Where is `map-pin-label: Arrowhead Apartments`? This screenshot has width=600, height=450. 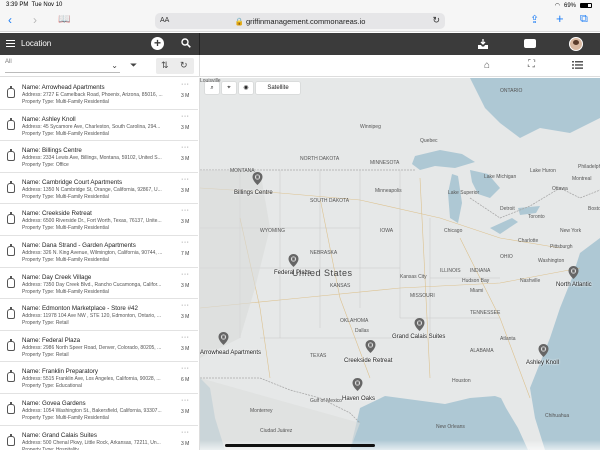
map-pin-label: Arrowhead Apartments is located at coordinates (231, 353).